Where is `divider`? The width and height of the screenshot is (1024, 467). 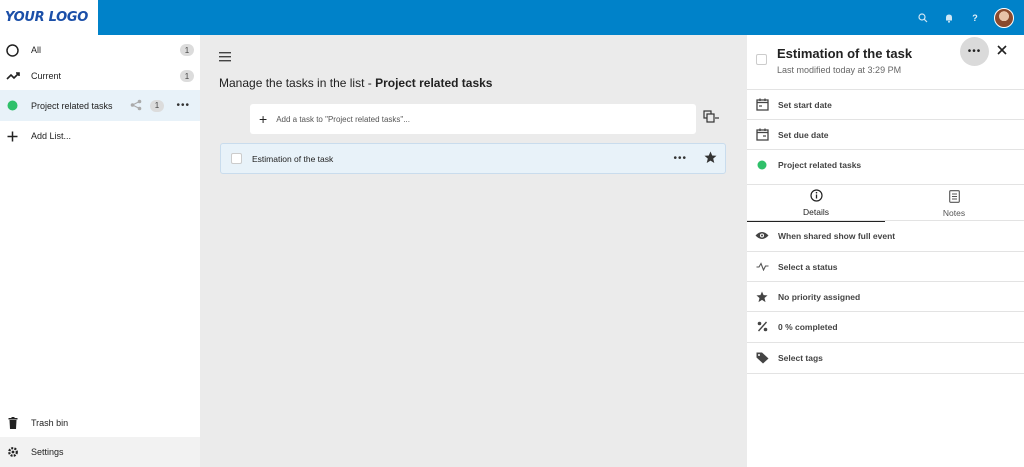 divider is located at coordinates (885, 373).